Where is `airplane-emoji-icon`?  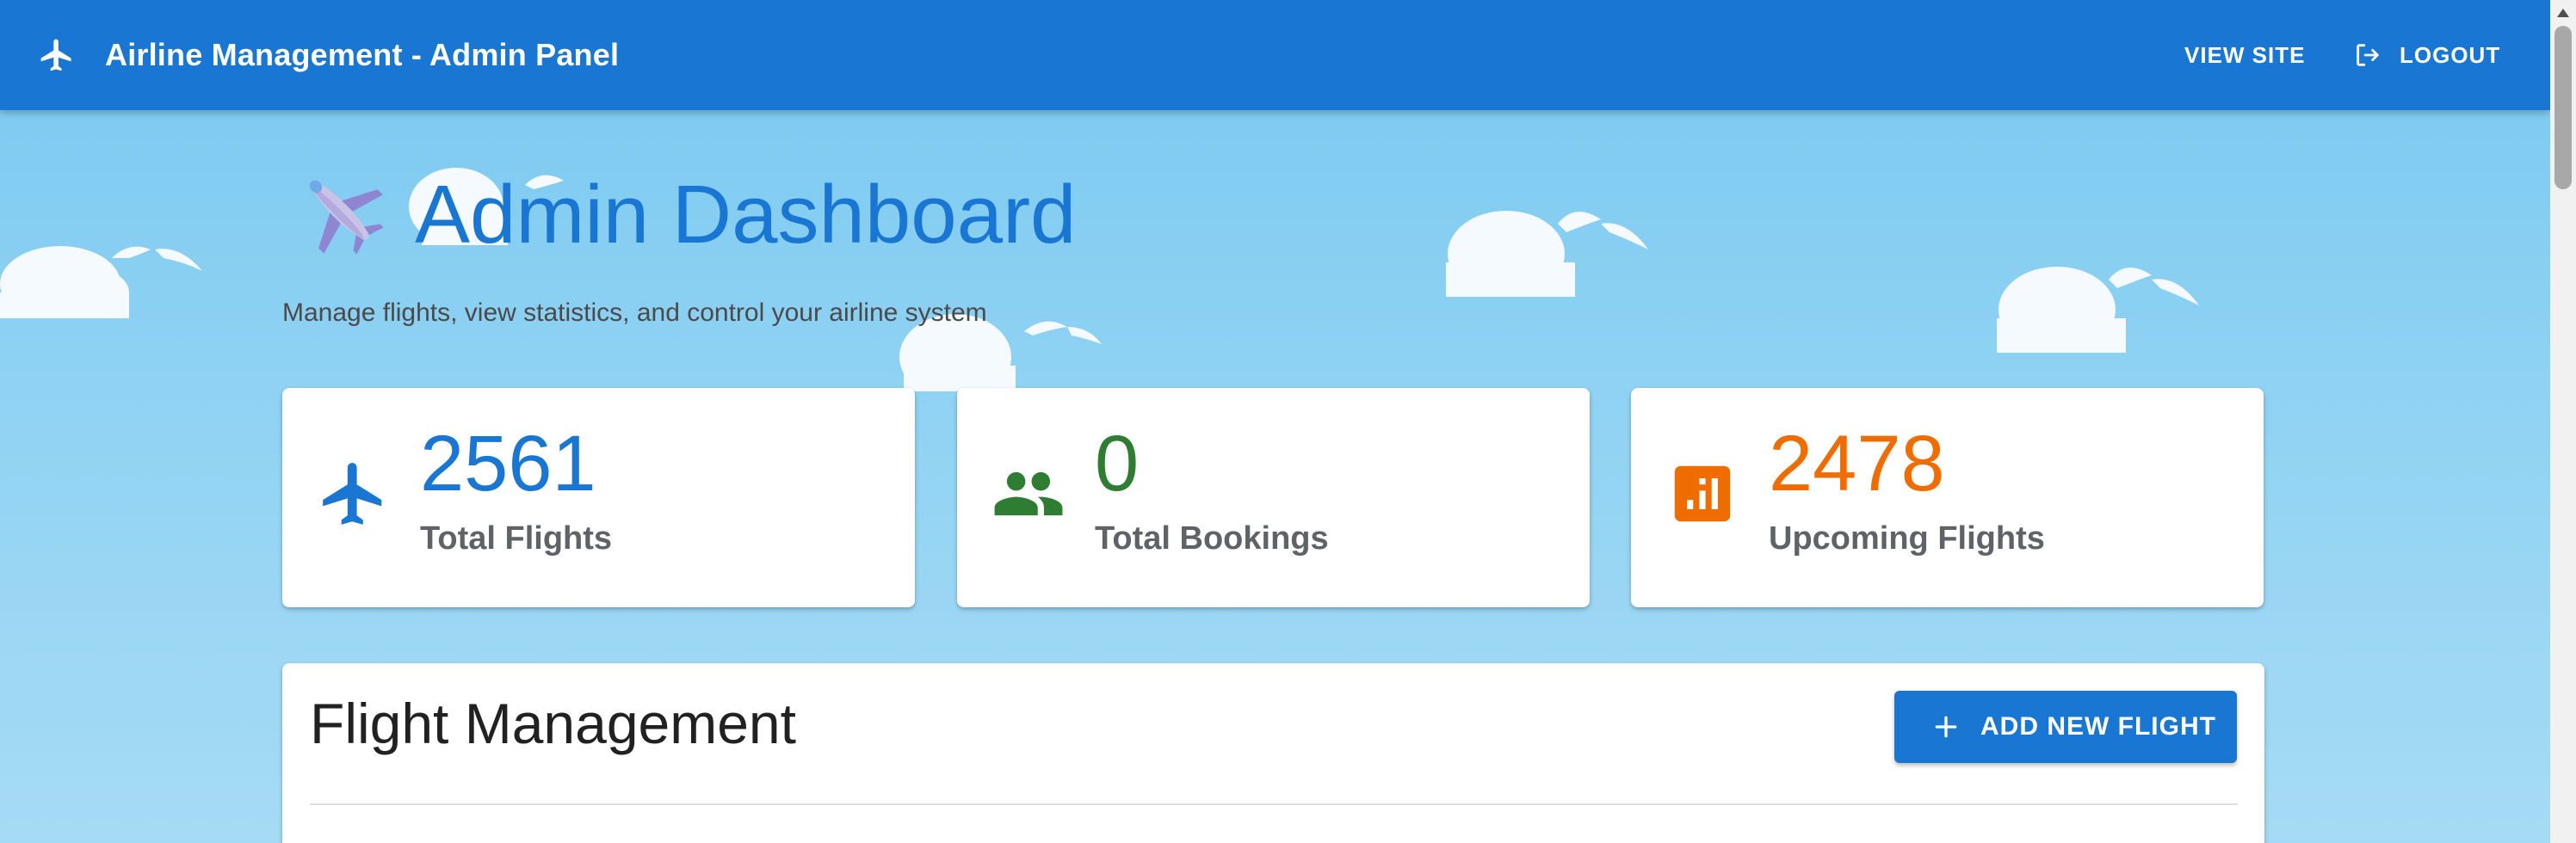
airplane-emoji-icon is located at coordinates (346, 217).